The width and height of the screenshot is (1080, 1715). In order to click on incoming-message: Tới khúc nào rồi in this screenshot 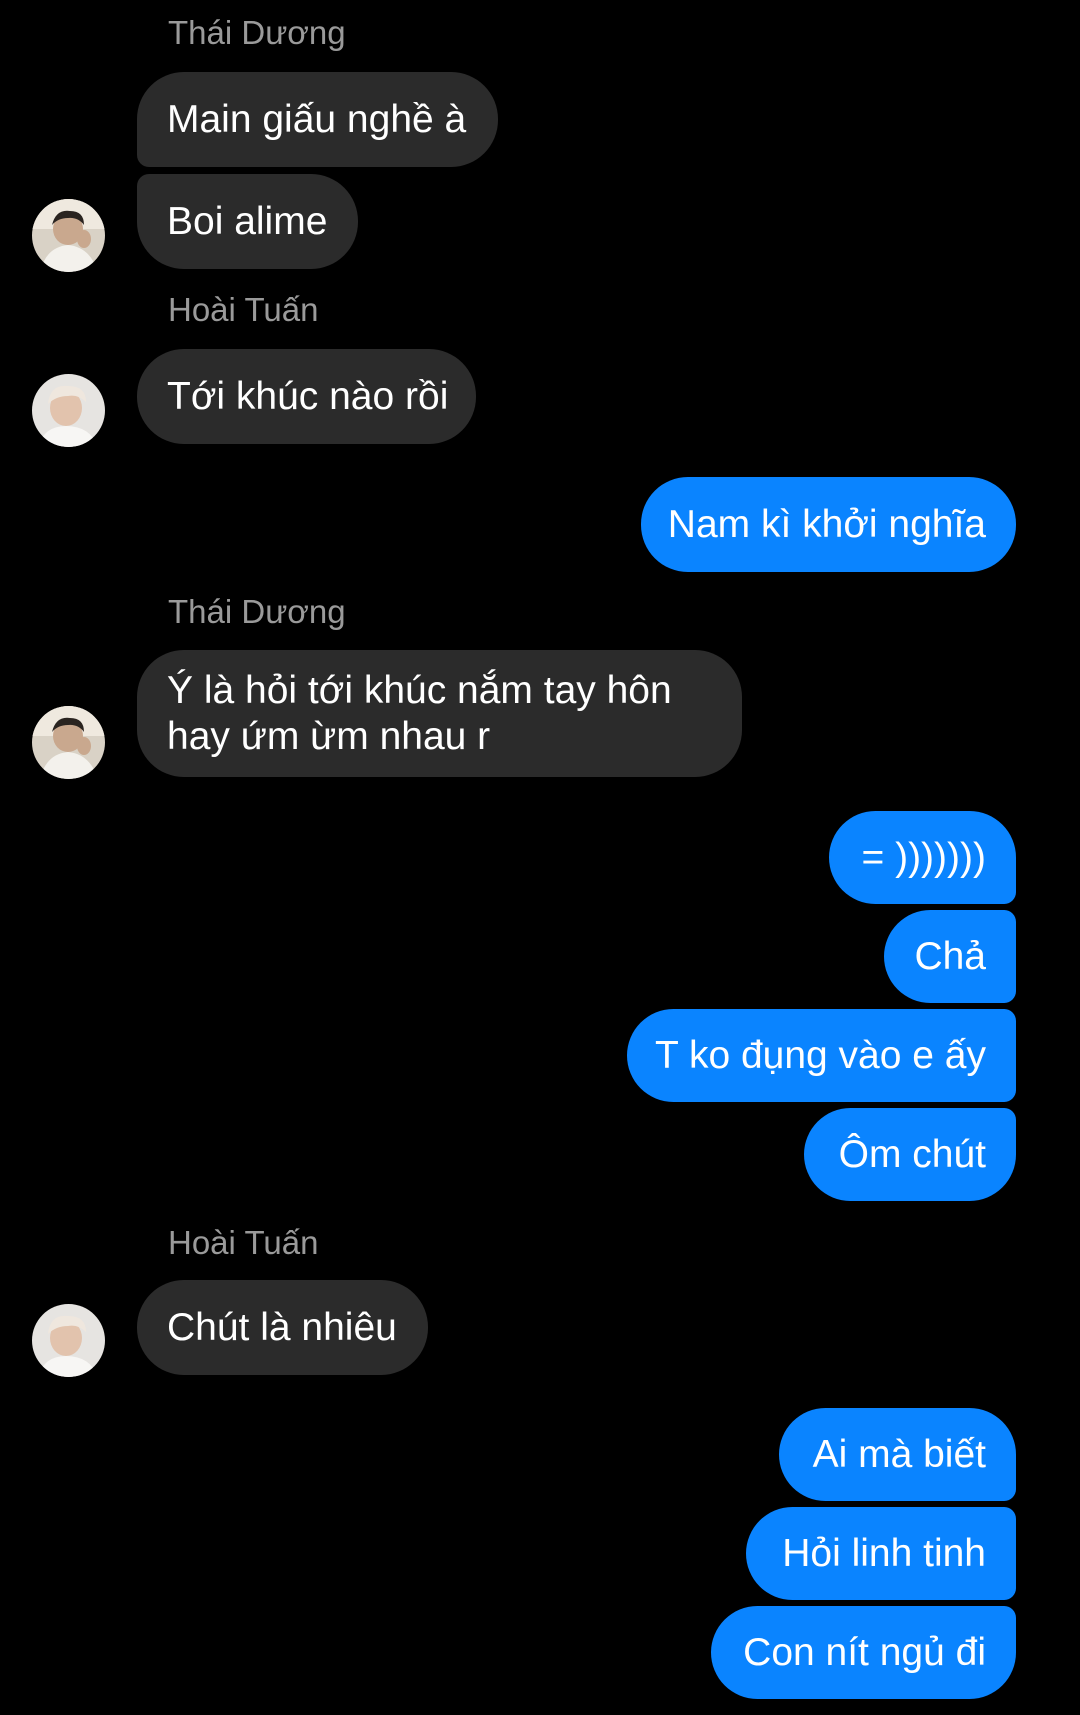, I will do `click(306, 396)`.